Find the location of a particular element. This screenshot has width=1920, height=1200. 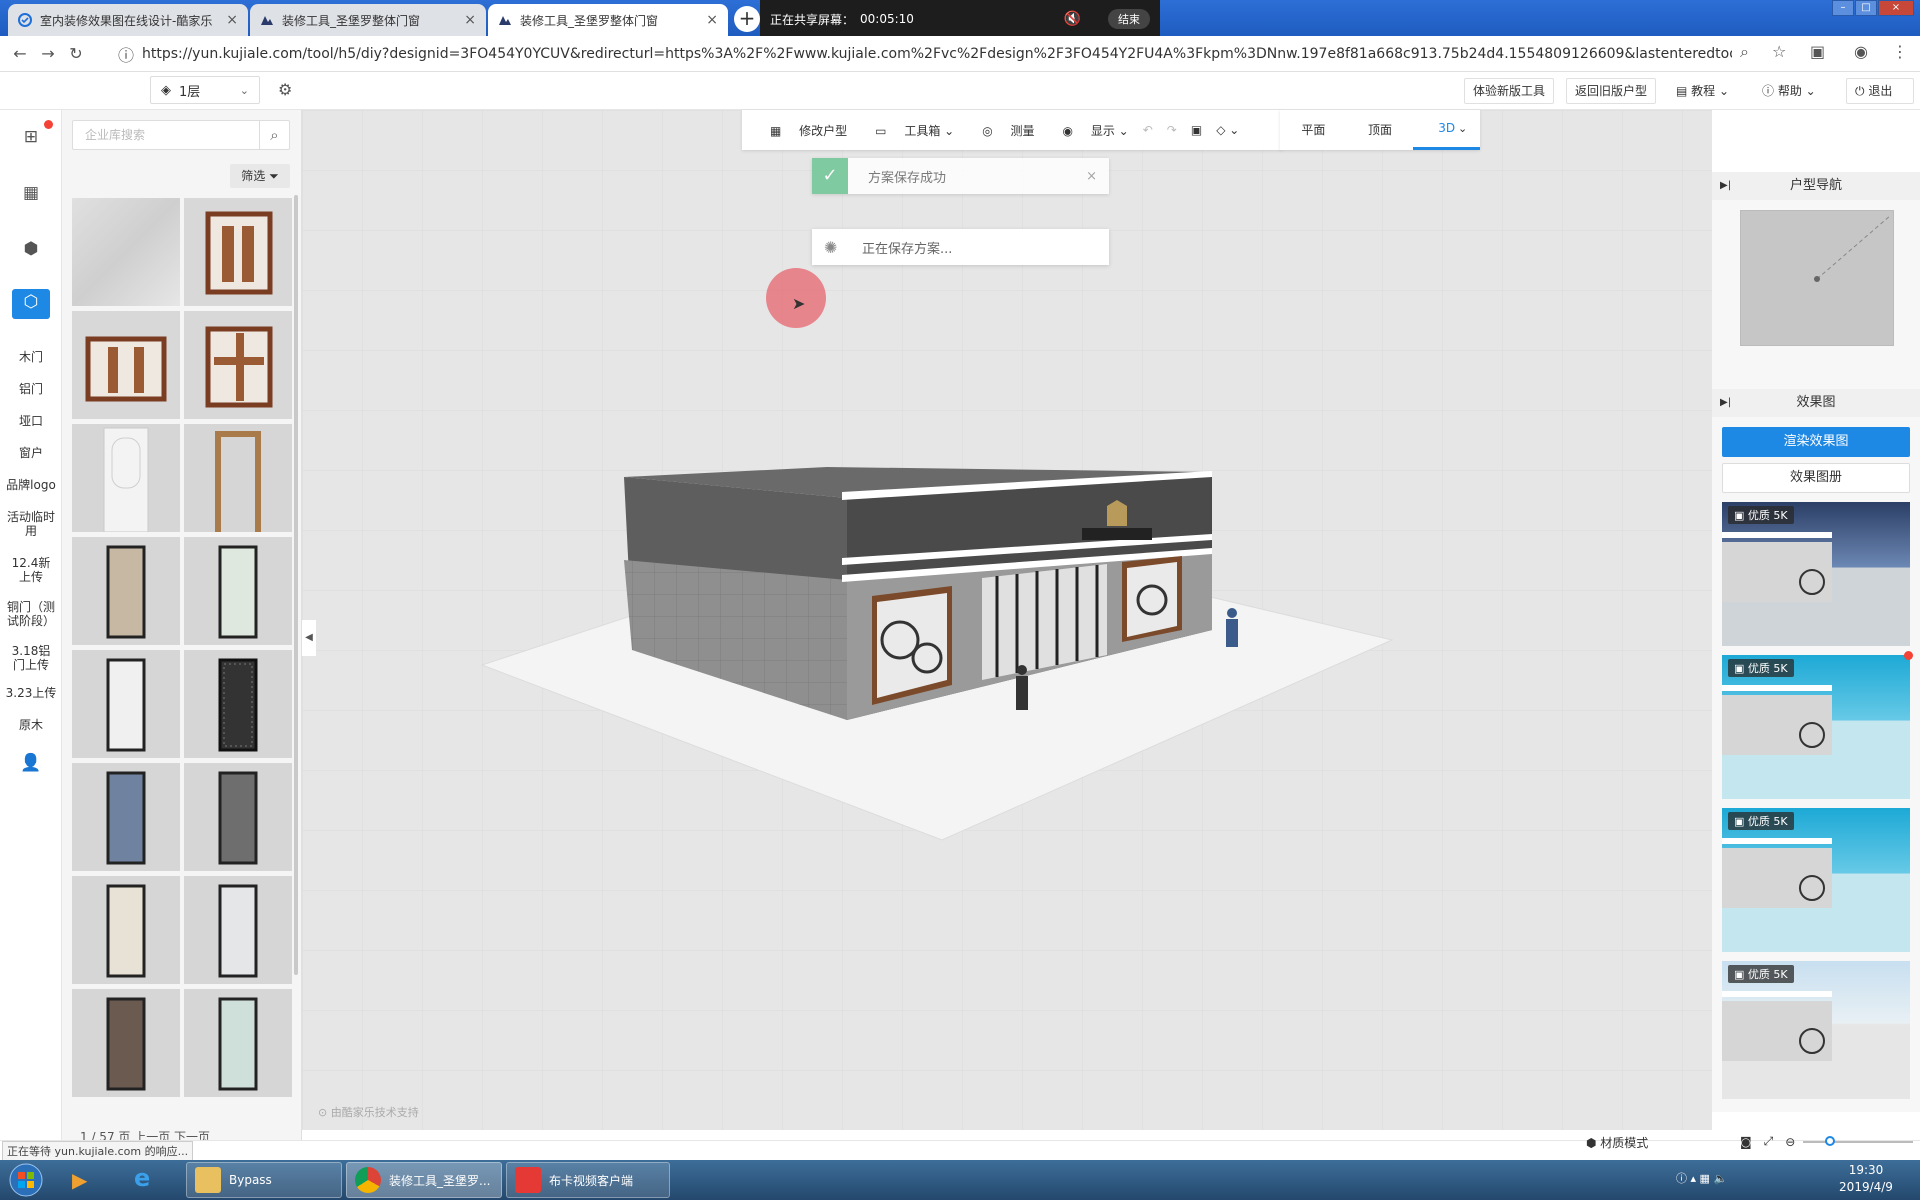

media-player-icon: ▶ is located at coordinates (79, 1180).